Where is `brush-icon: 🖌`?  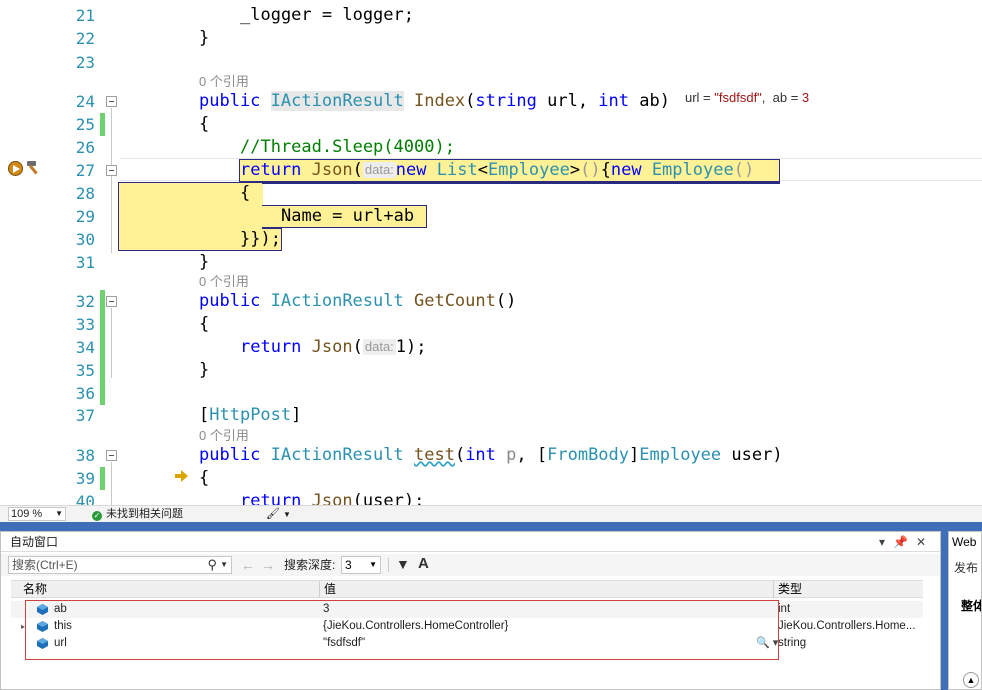
brush-icon: 🖌 is located at coordinates (273, 514).